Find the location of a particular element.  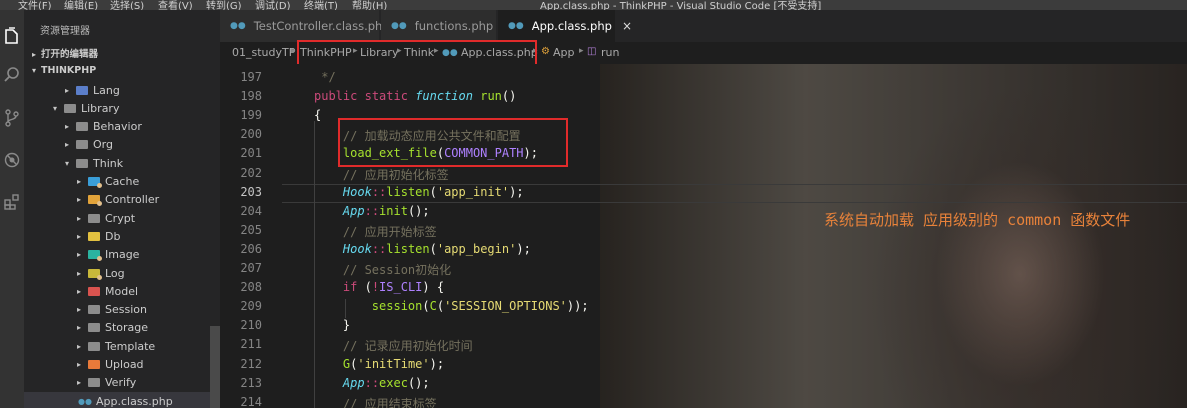

code-line: G('initTime'); is located at coordinates (379, 364).